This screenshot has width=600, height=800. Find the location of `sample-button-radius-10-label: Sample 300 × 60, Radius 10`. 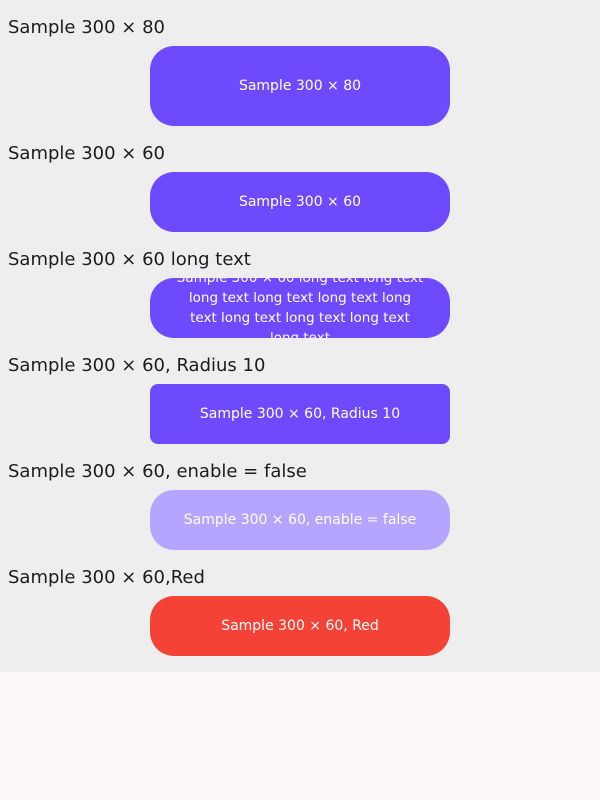

sample-button-radius-10-label: Sample 300 × 60, Radius 10 is located at coordinates (300, 414).